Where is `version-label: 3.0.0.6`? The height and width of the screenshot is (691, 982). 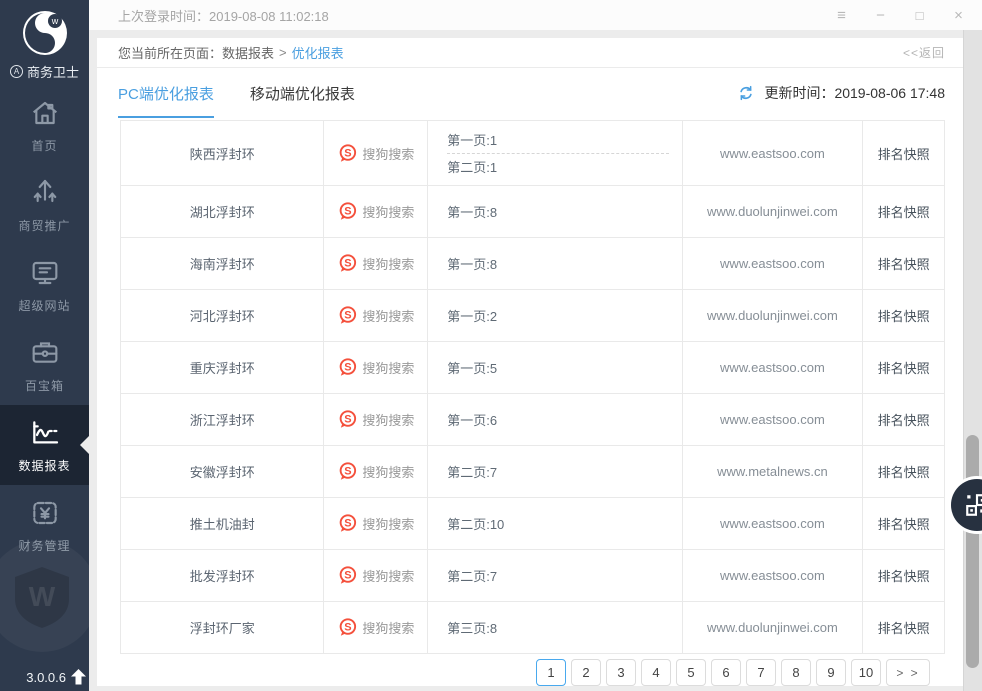
version-label: 3.0.0.6 is located at coordinates (46, 677).